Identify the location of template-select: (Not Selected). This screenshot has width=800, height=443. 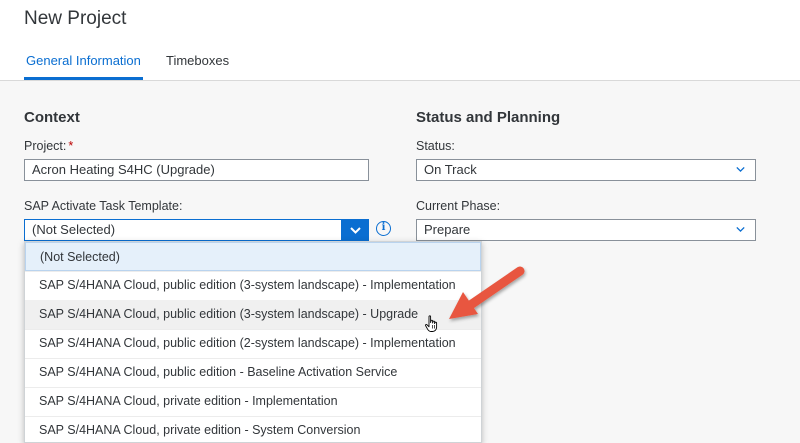
(196, 230).